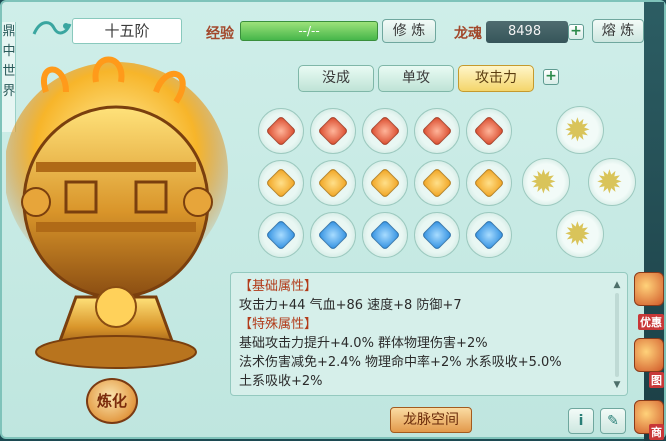 Image resolution: width=666 pixels, height=441 pixels. What do you see at coordinates (431, 420) in the screenshot?
I see `dragon-vein-space-button: 龙脉空间` at bounding box center [431, 420].